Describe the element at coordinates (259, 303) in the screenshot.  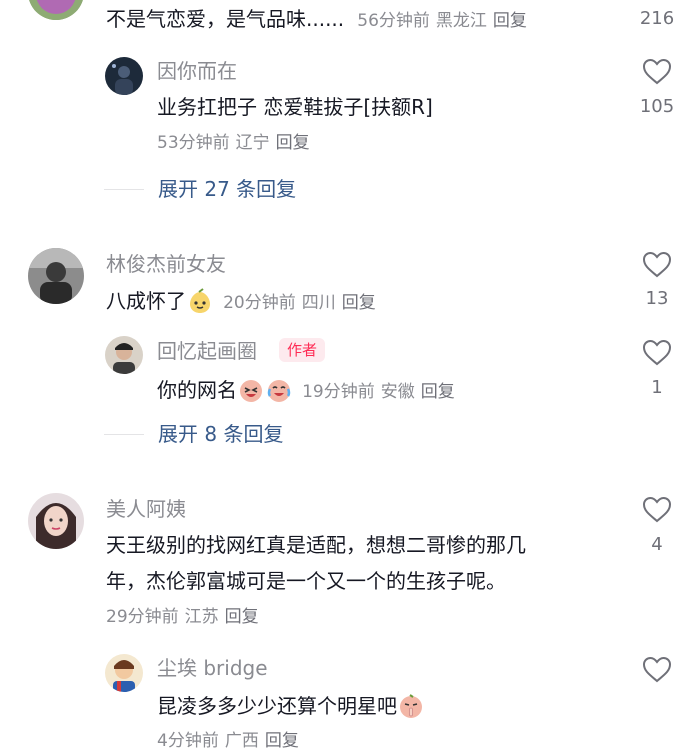
I see `comment-time: 20分钟前` at that location.